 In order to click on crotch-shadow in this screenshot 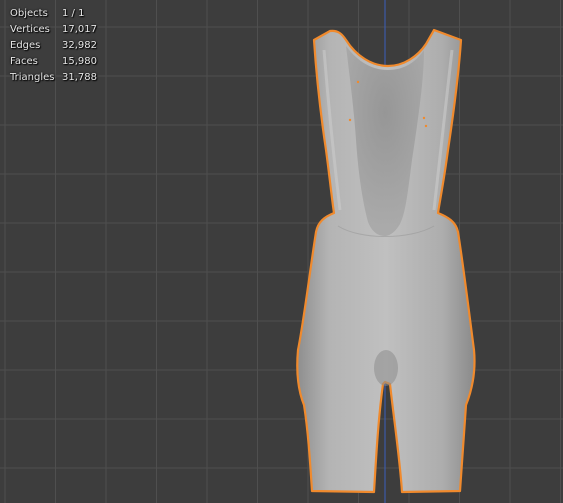, I will do `click(386, 368)`.